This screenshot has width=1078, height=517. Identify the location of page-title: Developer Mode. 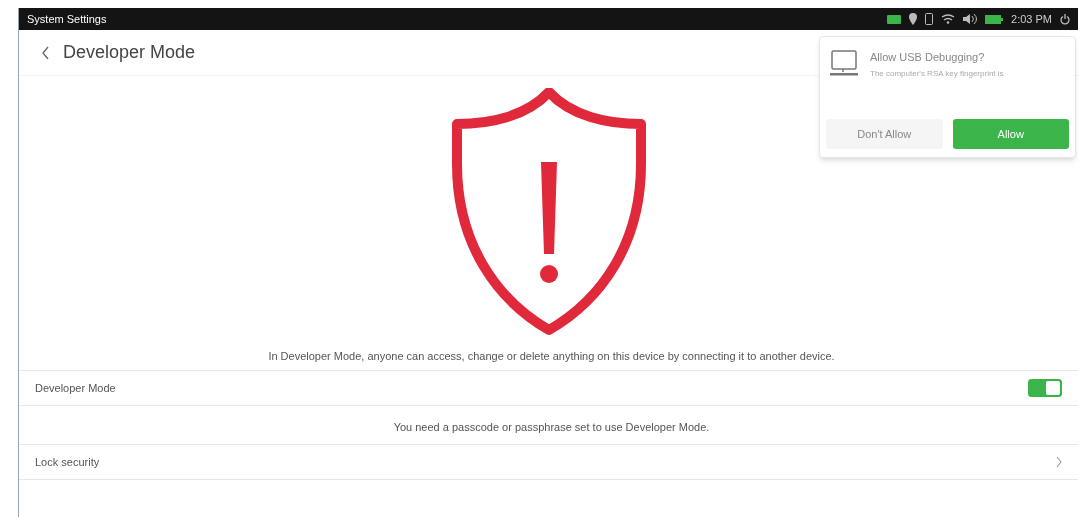
(129, 52).